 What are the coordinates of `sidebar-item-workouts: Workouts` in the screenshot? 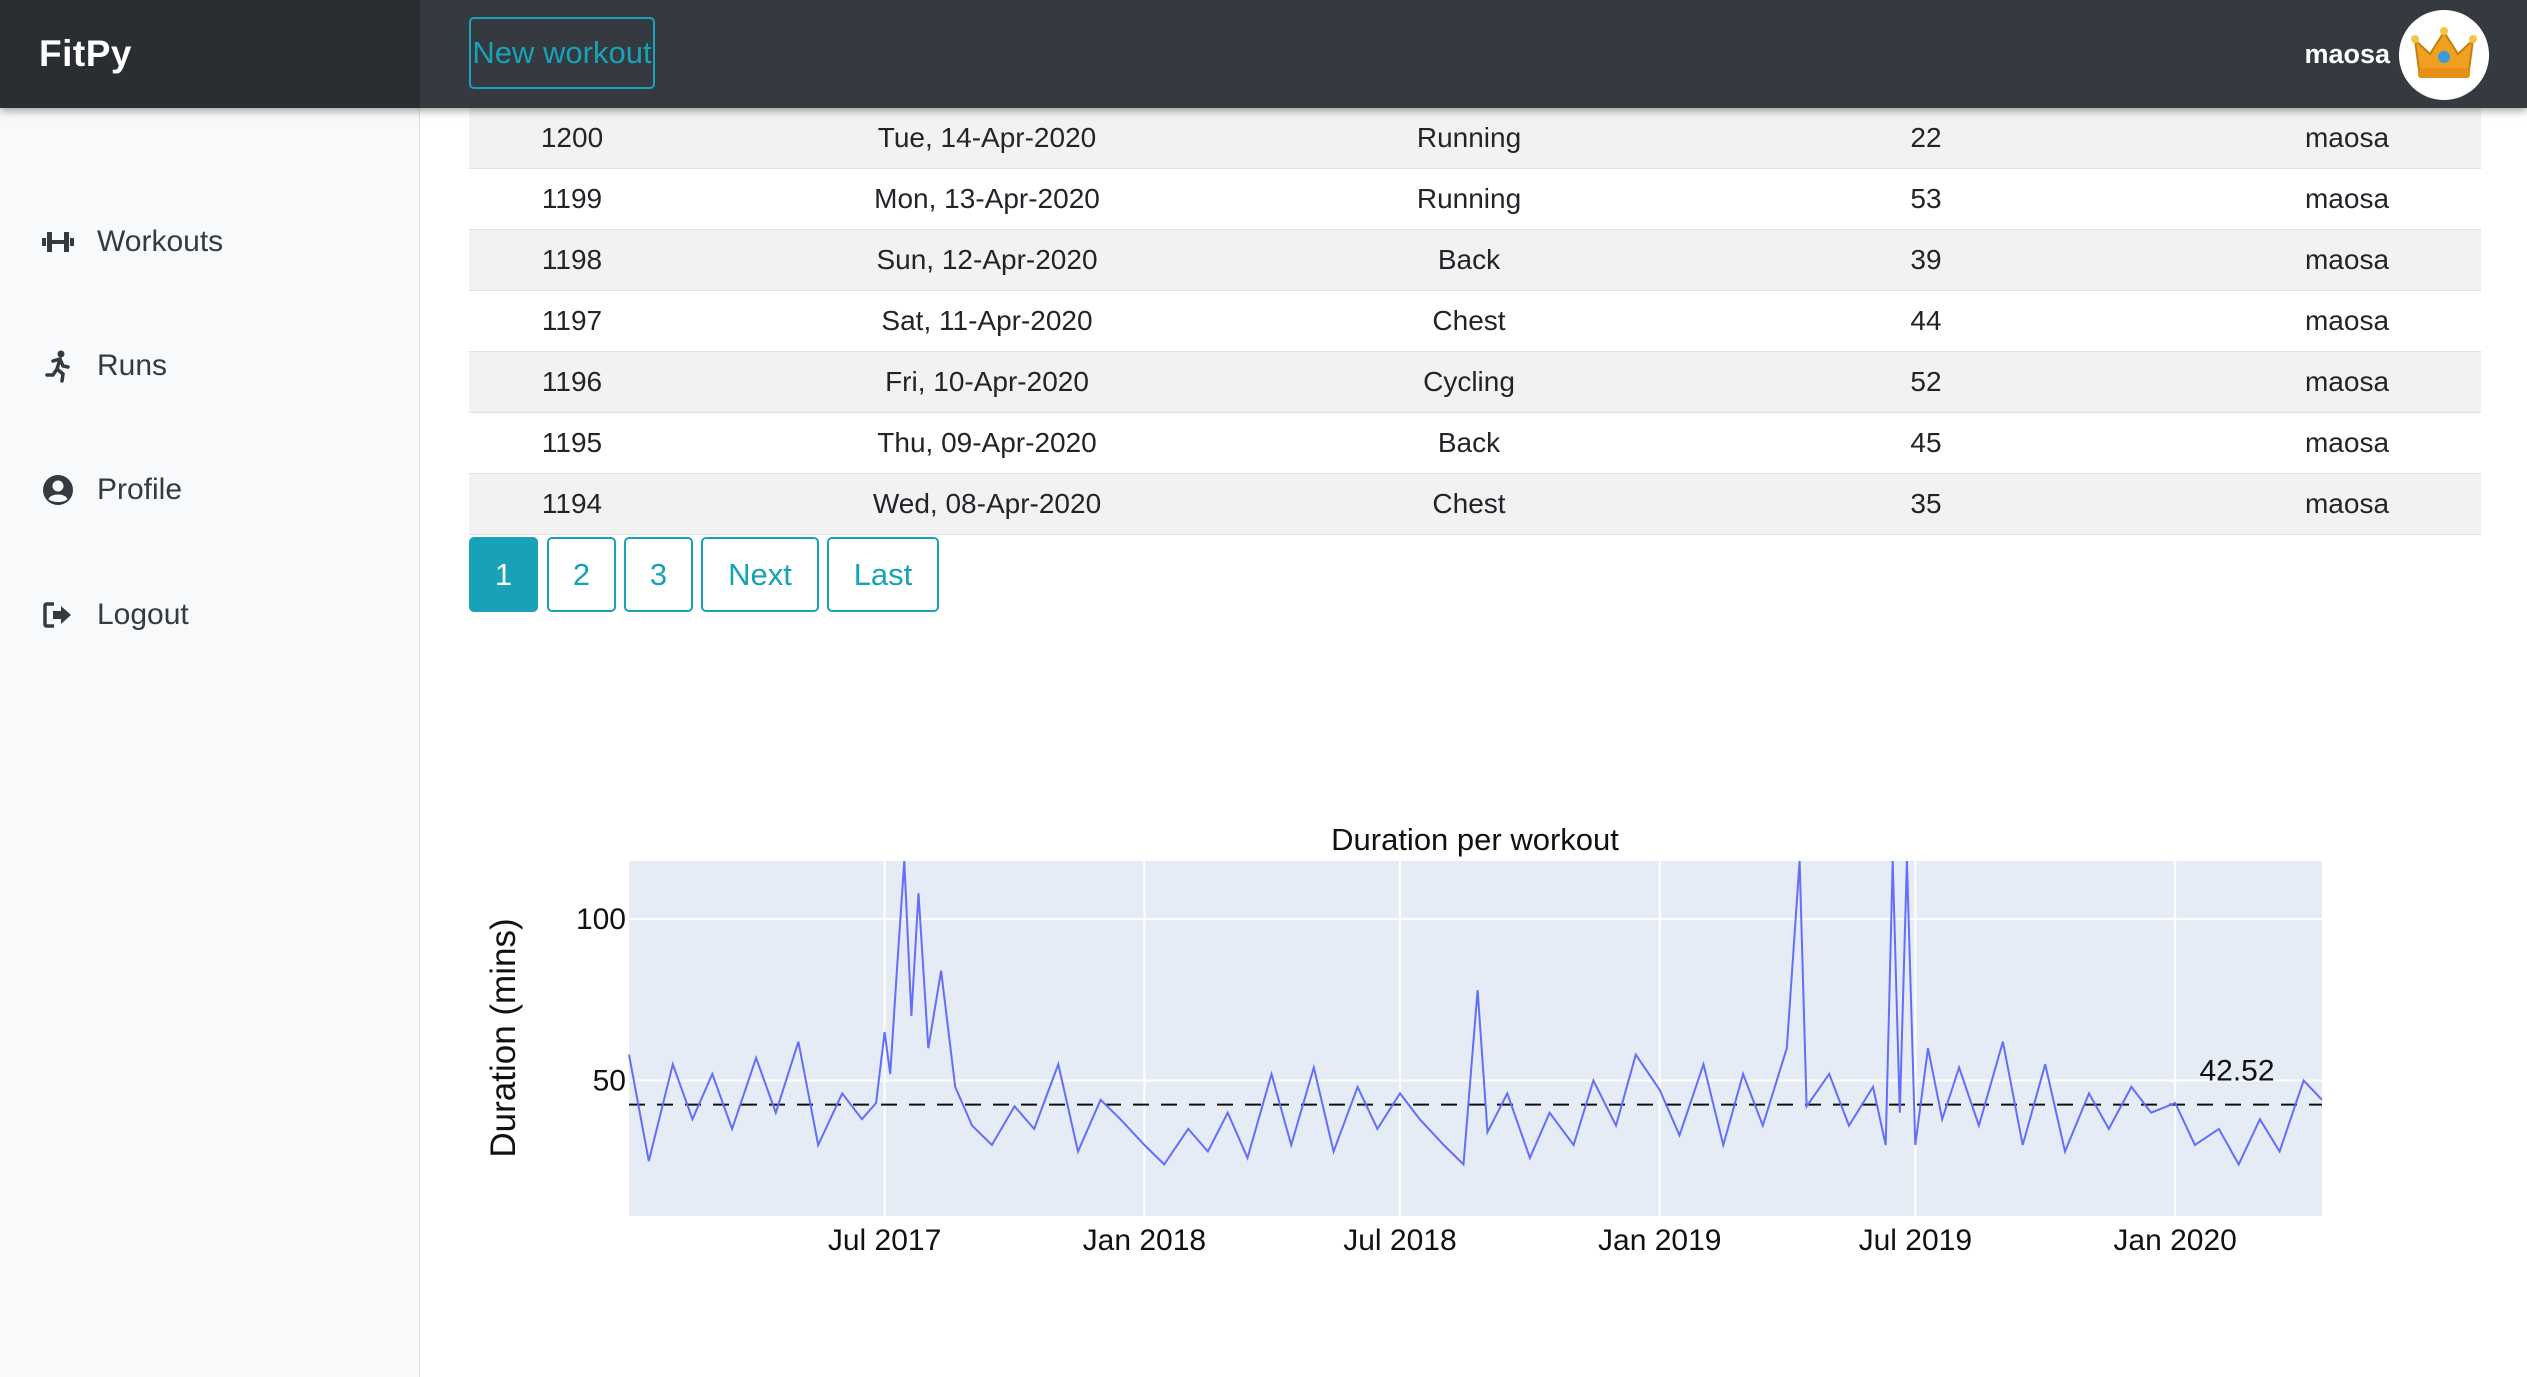 It's located at (130, 242).